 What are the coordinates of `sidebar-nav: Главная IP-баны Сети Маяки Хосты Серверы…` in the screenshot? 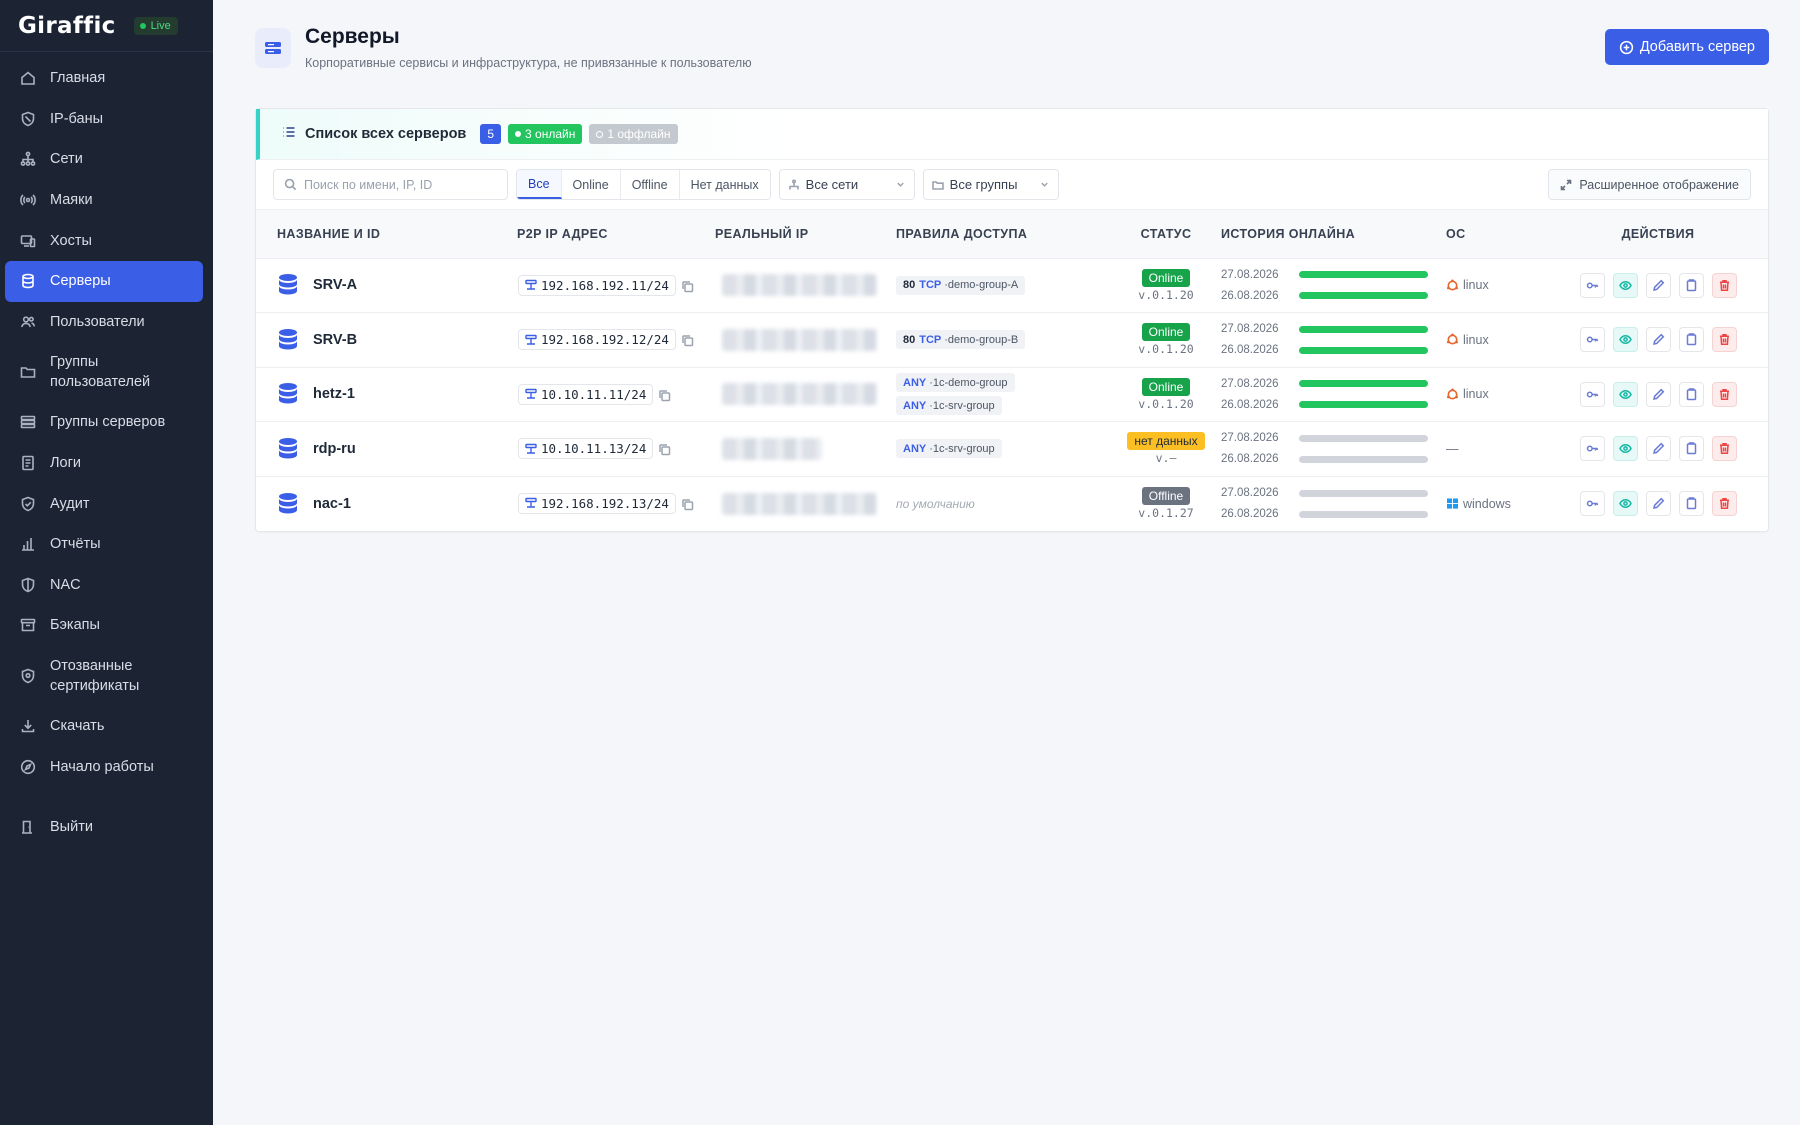 It's located at (106, 450).